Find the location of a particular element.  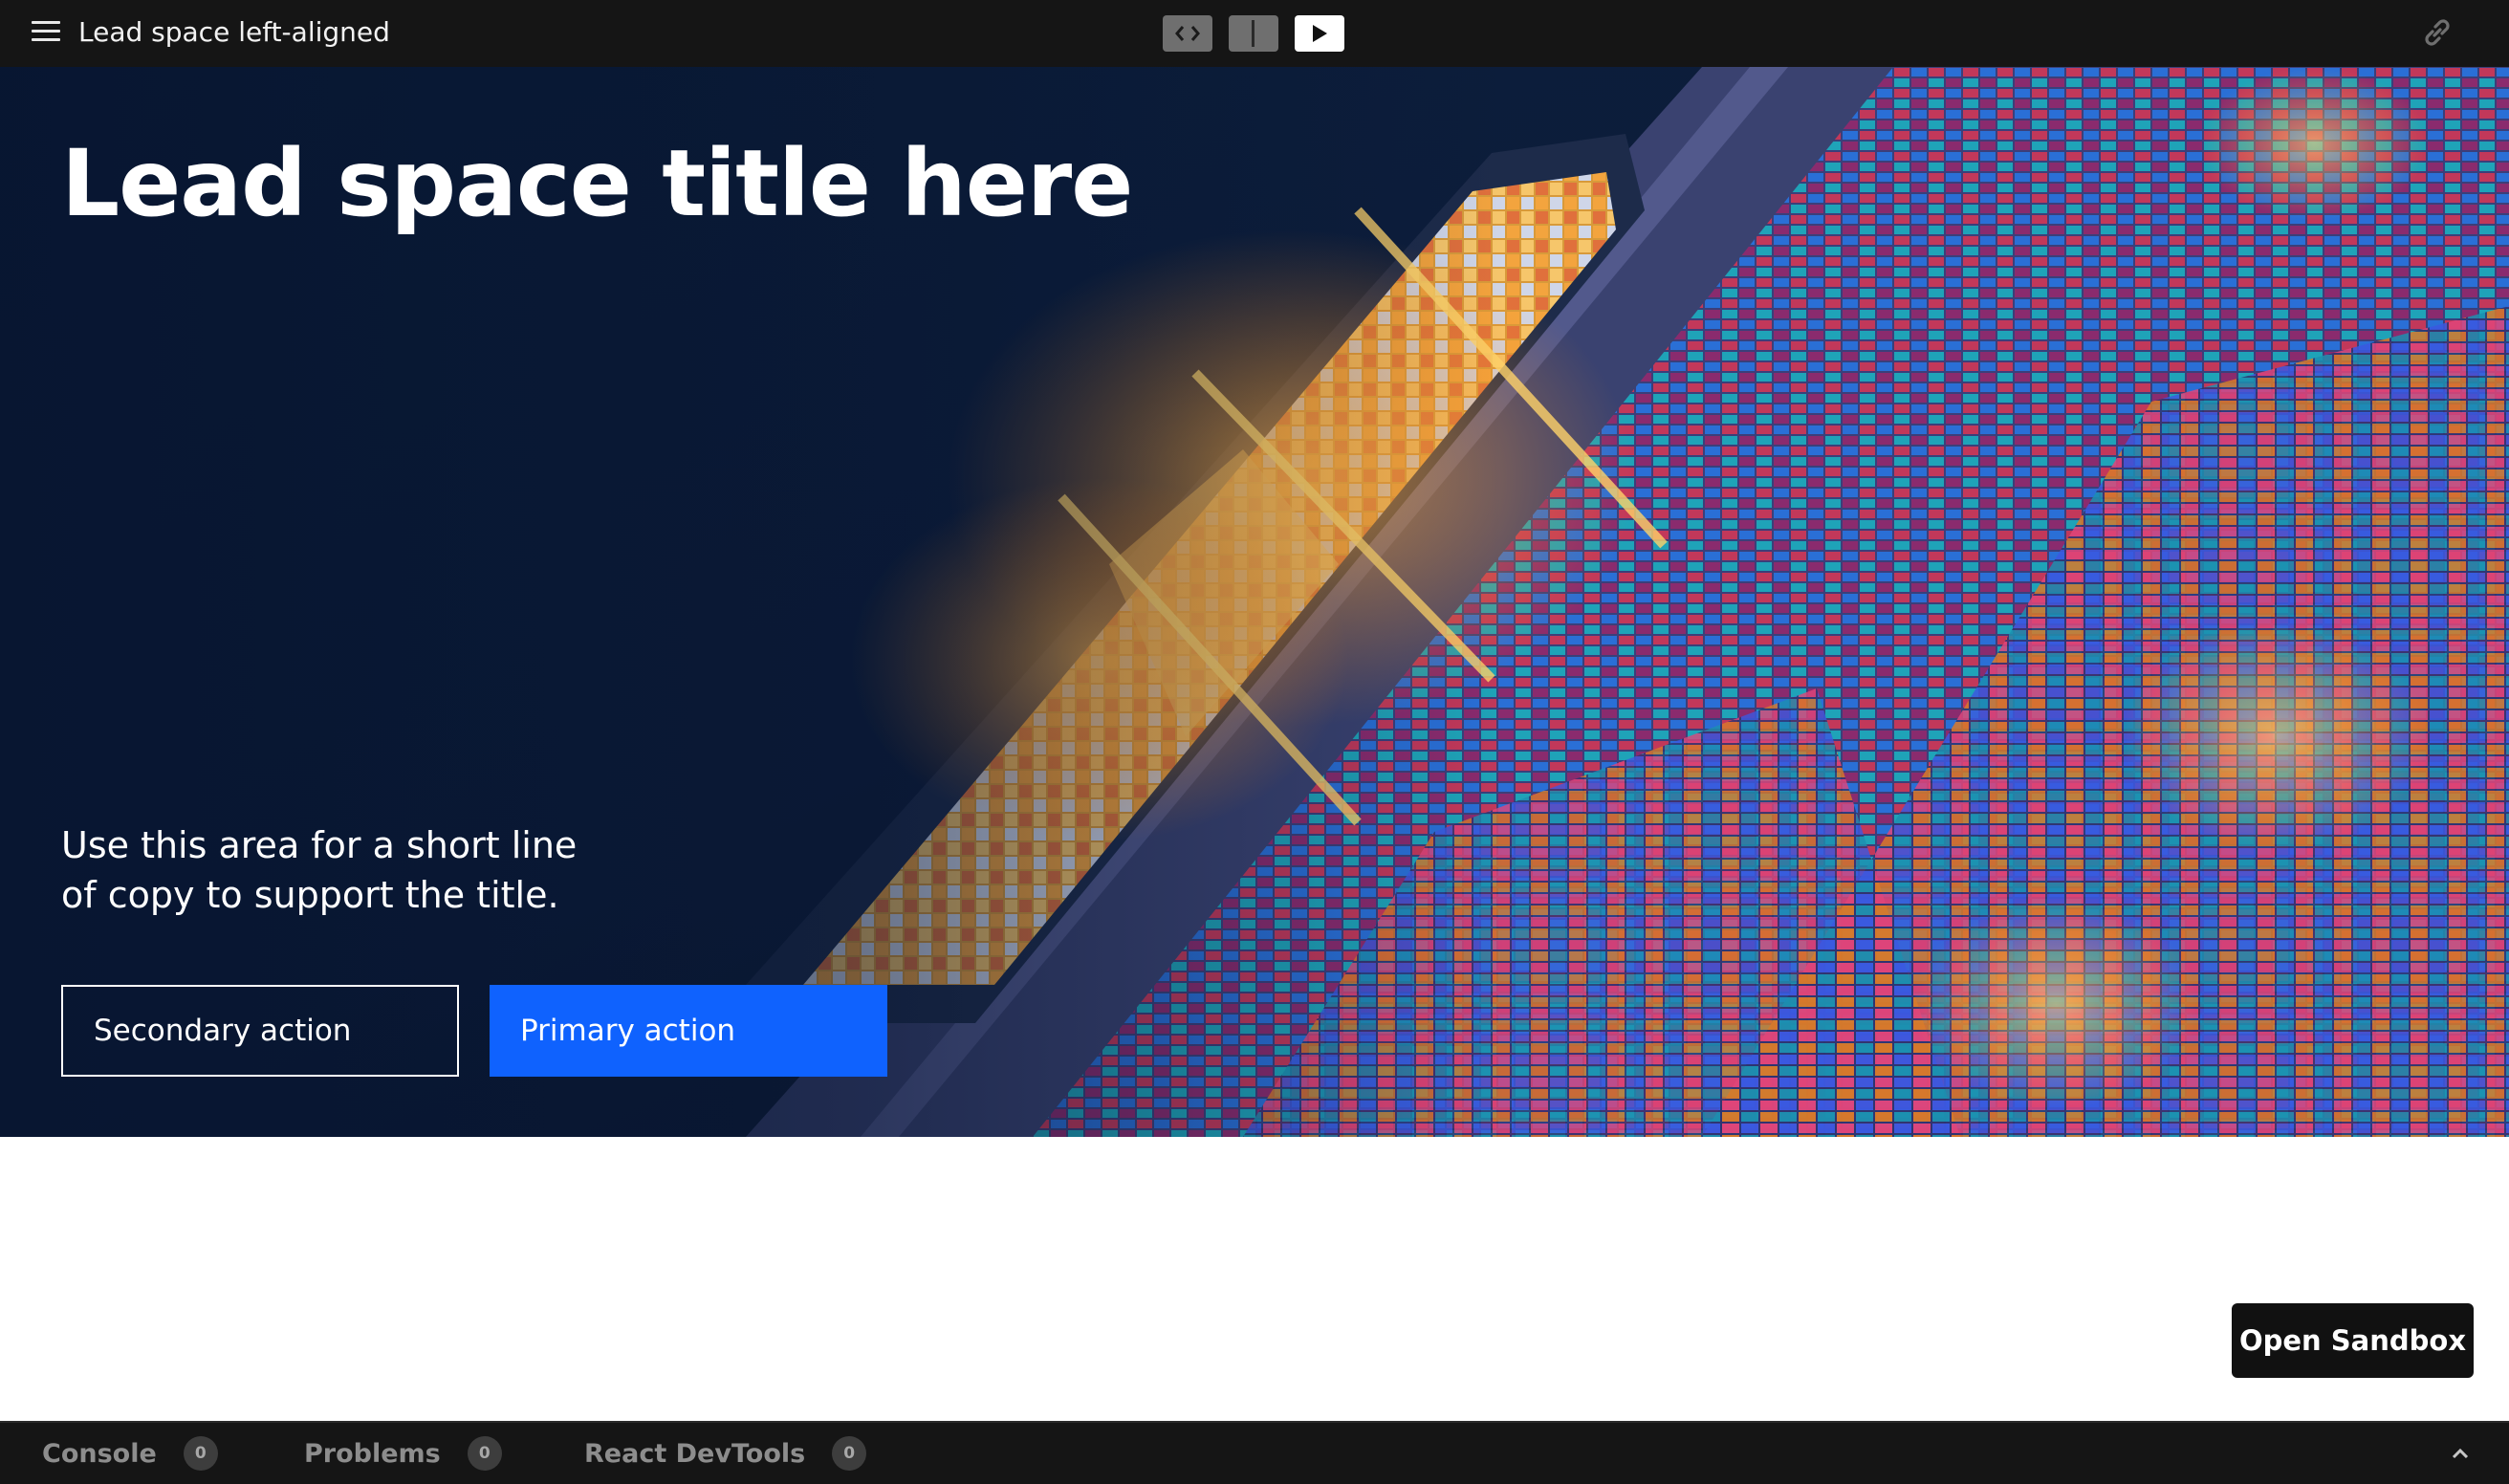

tab-console: Console 0 is located at coordinates (130, 1453).